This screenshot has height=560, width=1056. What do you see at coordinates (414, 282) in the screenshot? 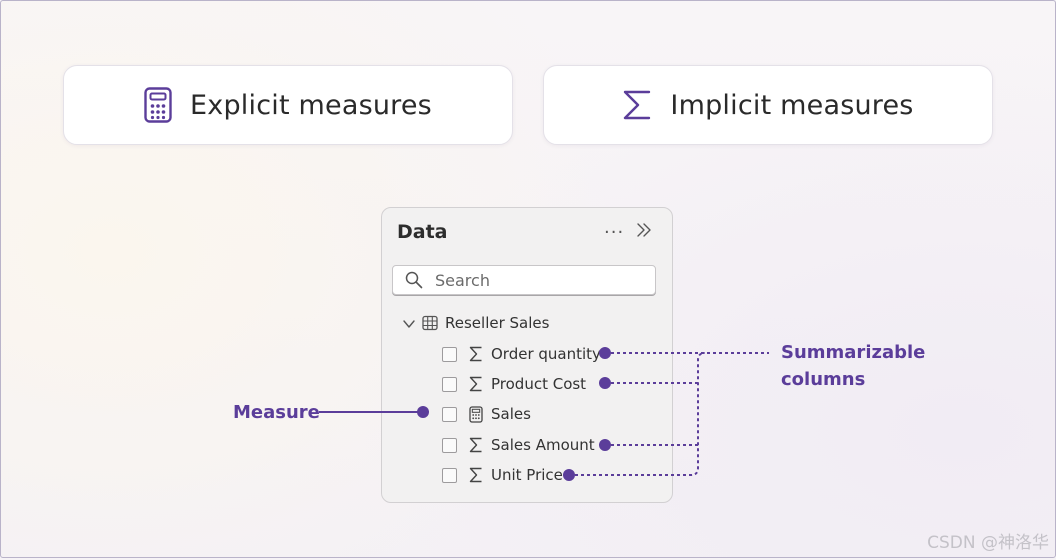
I see `search-icon` at bounding box center [414, 282].